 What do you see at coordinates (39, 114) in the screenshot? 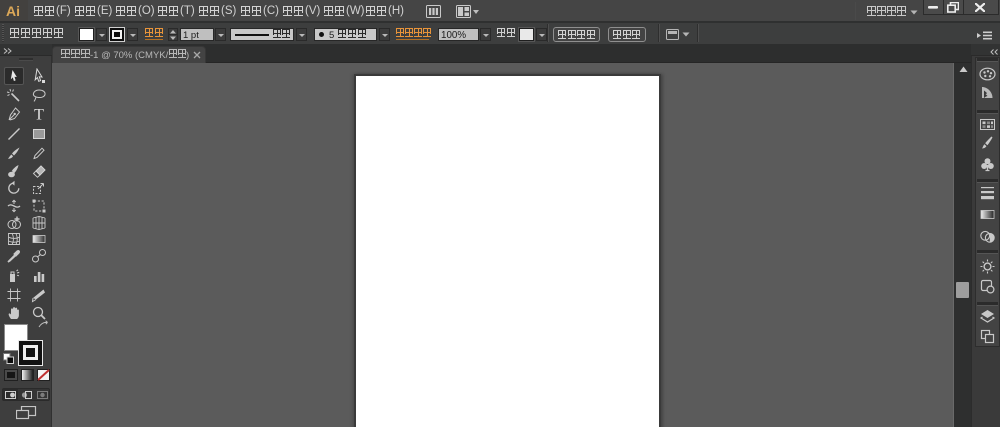
I see `svg-text: T` at bounding box center [39, 114].